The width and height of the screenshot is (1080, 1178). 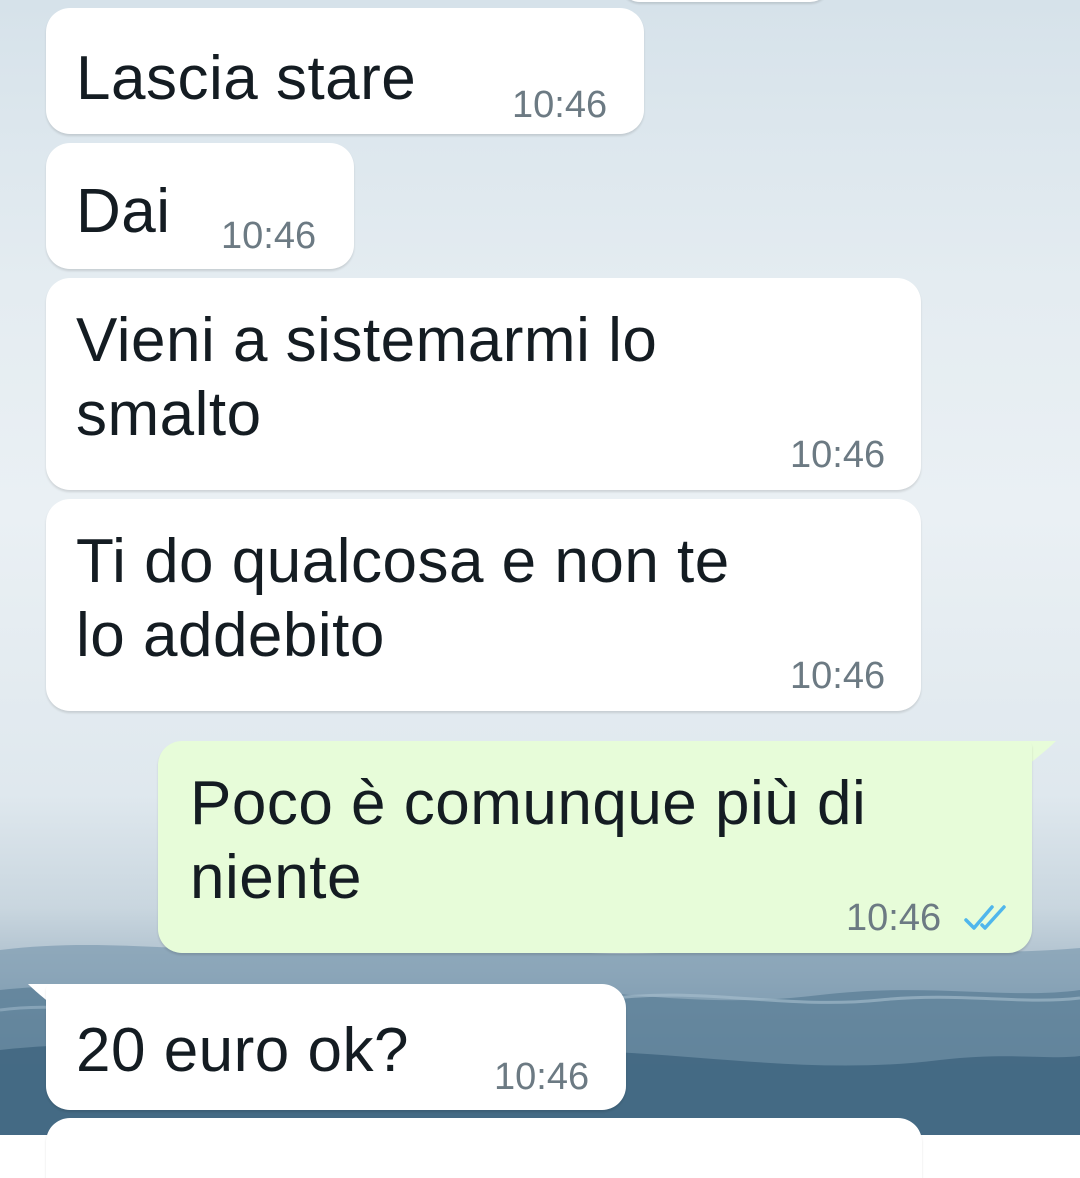 What do you see at coordinates (367, 377) in the screenshot?
I see `message-text: Vieni a sistemarmi lo smalto` at bounding box center [367, 377].